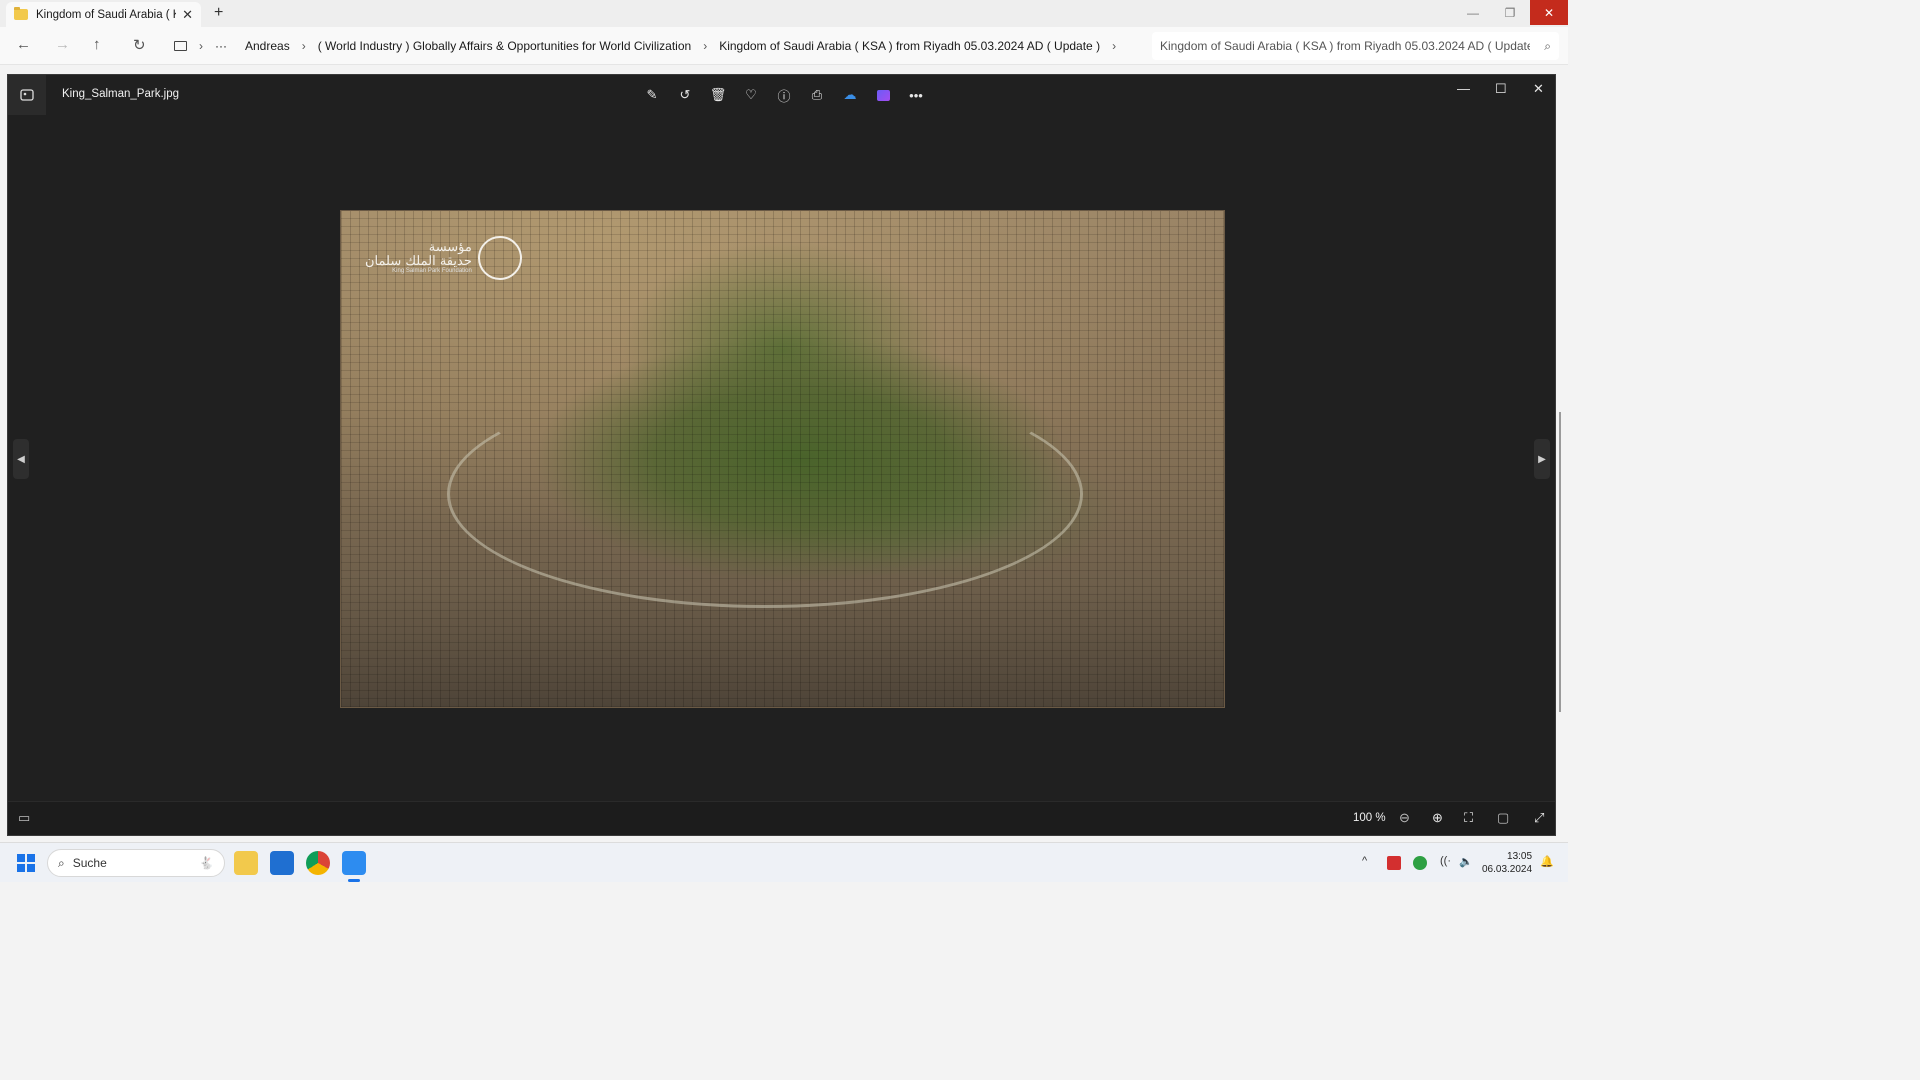 This screenshot has width=1920, height=1080. I want to click on delete-icon: 🗑, so click(718, 95).